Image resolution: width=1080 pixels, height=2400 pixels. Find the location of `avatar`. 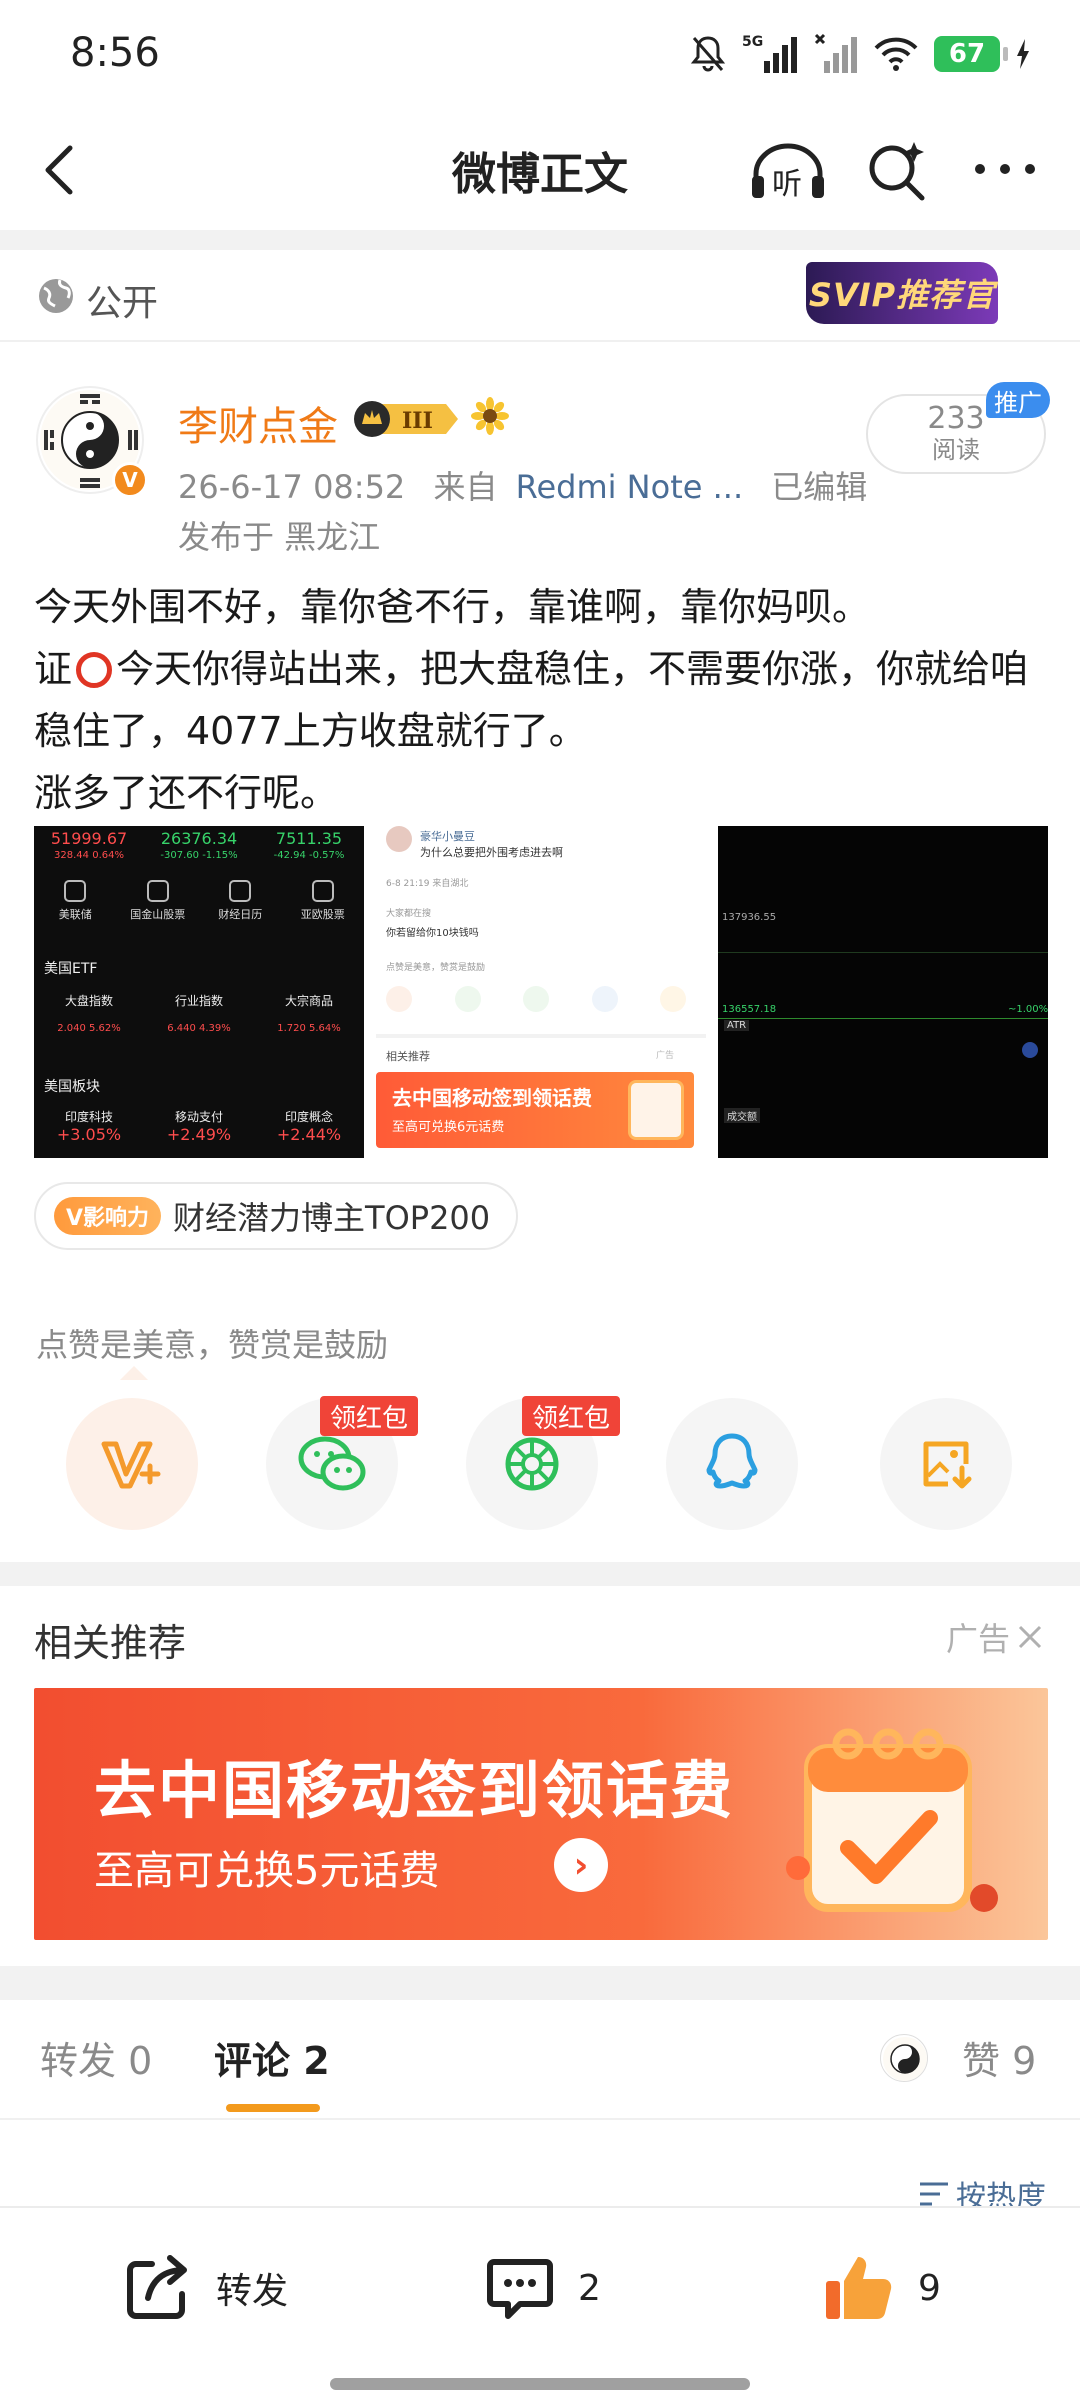

avatar is located at coordinates (399, 839).